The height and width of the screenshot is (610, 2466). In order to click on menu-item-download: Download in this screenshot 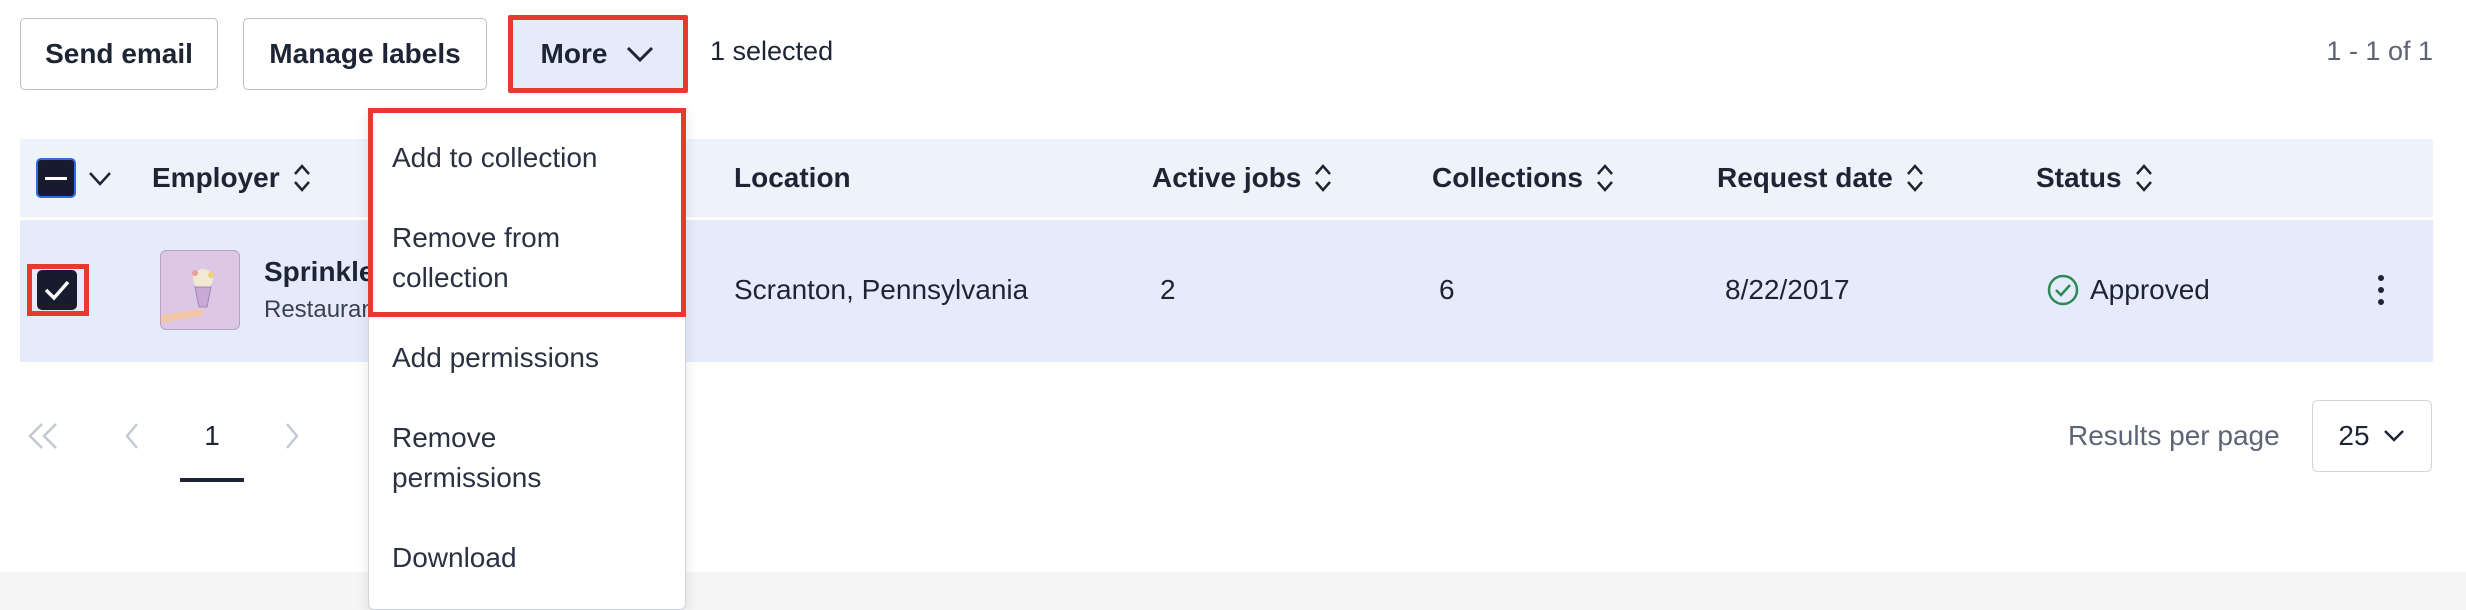, I will do `click(532, 558)`.